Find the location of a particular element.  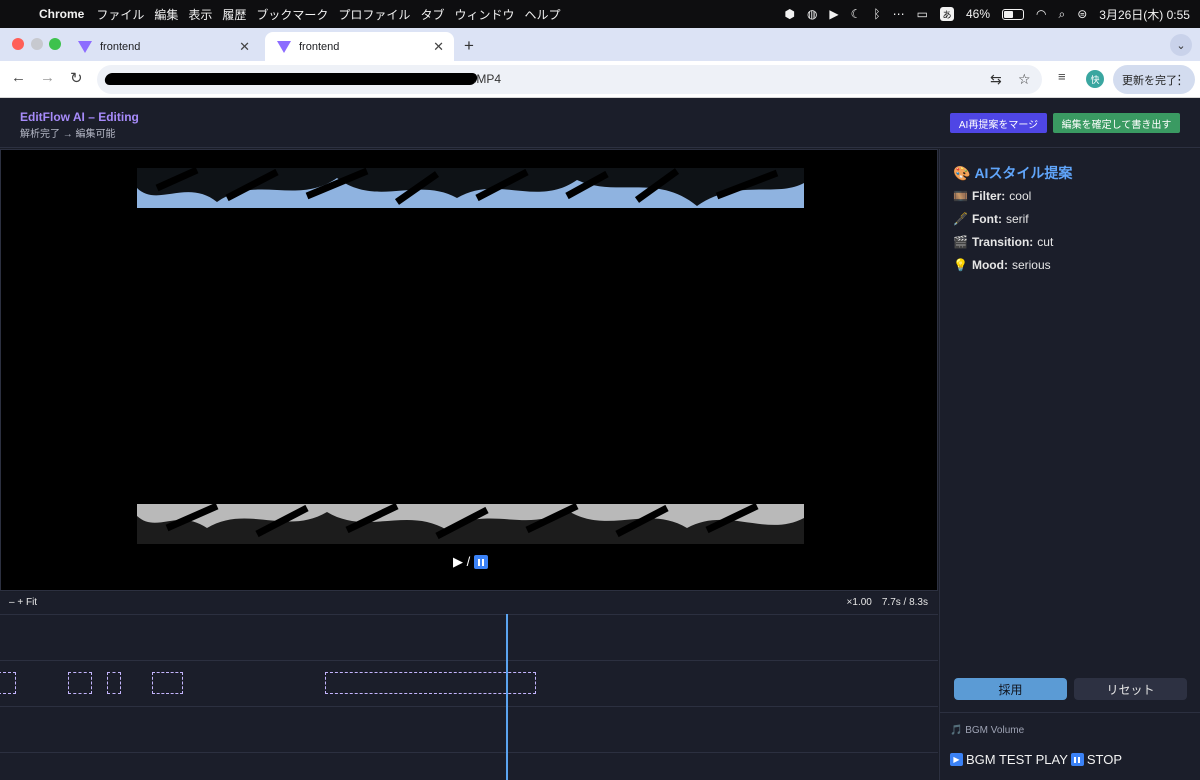

clapper-icon: 🎬 is located at coordinates (960, 242).